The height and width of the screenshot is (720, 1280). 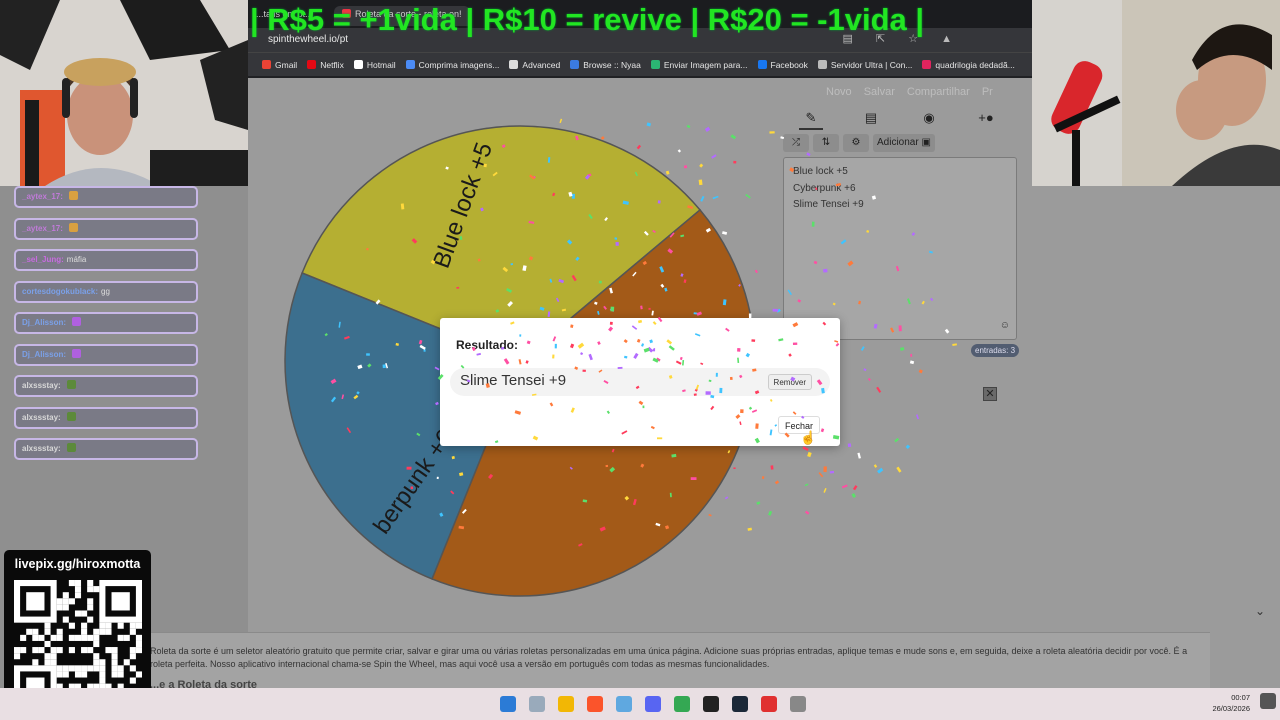 I want to click on more-link: Pr, so click(x=987, y=92).